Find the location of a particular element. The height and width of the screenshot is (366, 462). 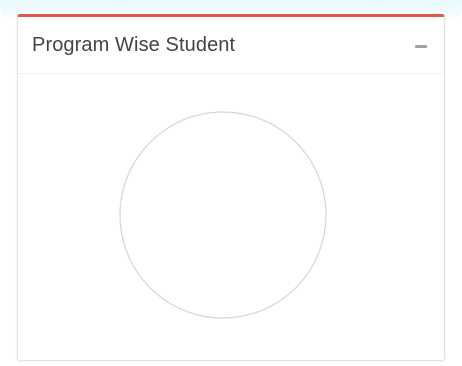

collapse-button is located at coordinates (422, 45).